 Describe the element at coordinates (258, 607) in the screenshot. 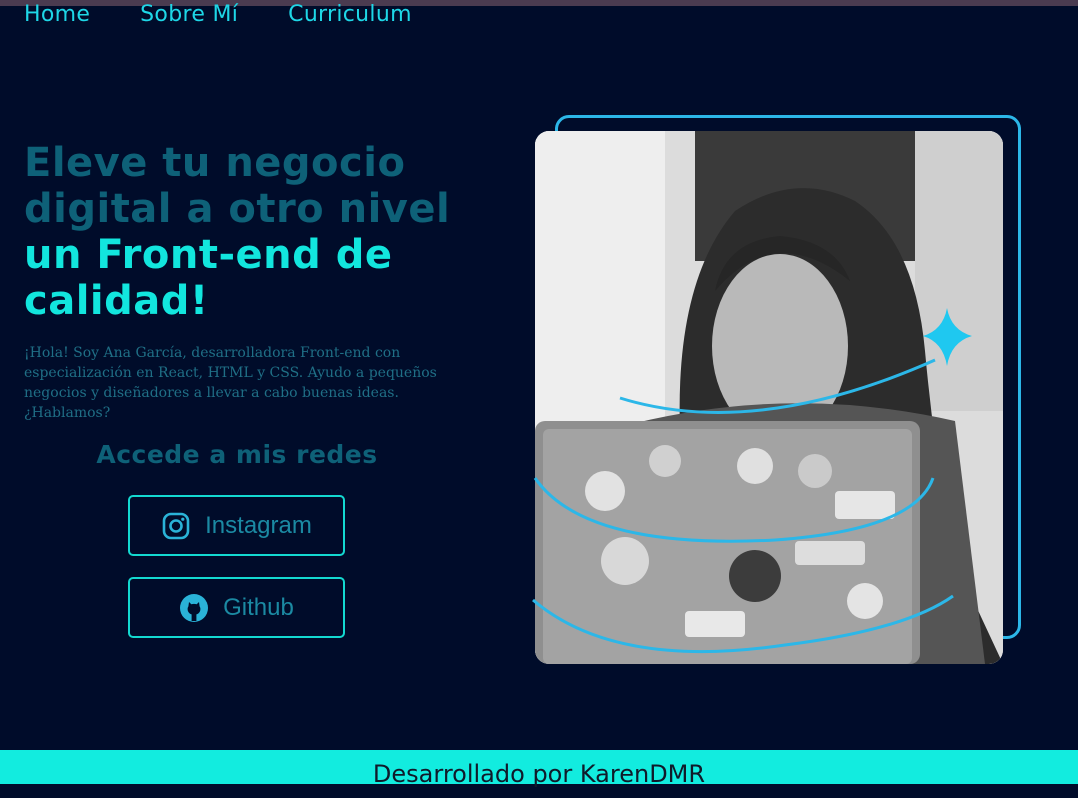

I see `github-label: Github` at that location.